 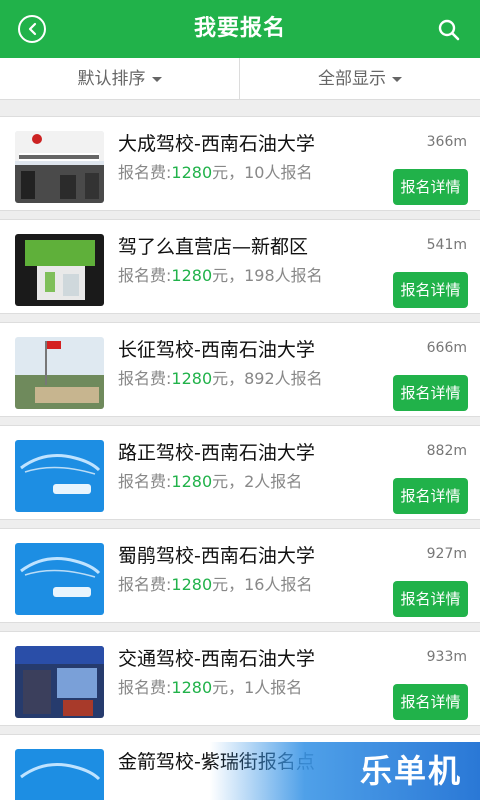 I want to click on fee-info: 报名费:1280元，2人报名, so click(x=210, y=480).